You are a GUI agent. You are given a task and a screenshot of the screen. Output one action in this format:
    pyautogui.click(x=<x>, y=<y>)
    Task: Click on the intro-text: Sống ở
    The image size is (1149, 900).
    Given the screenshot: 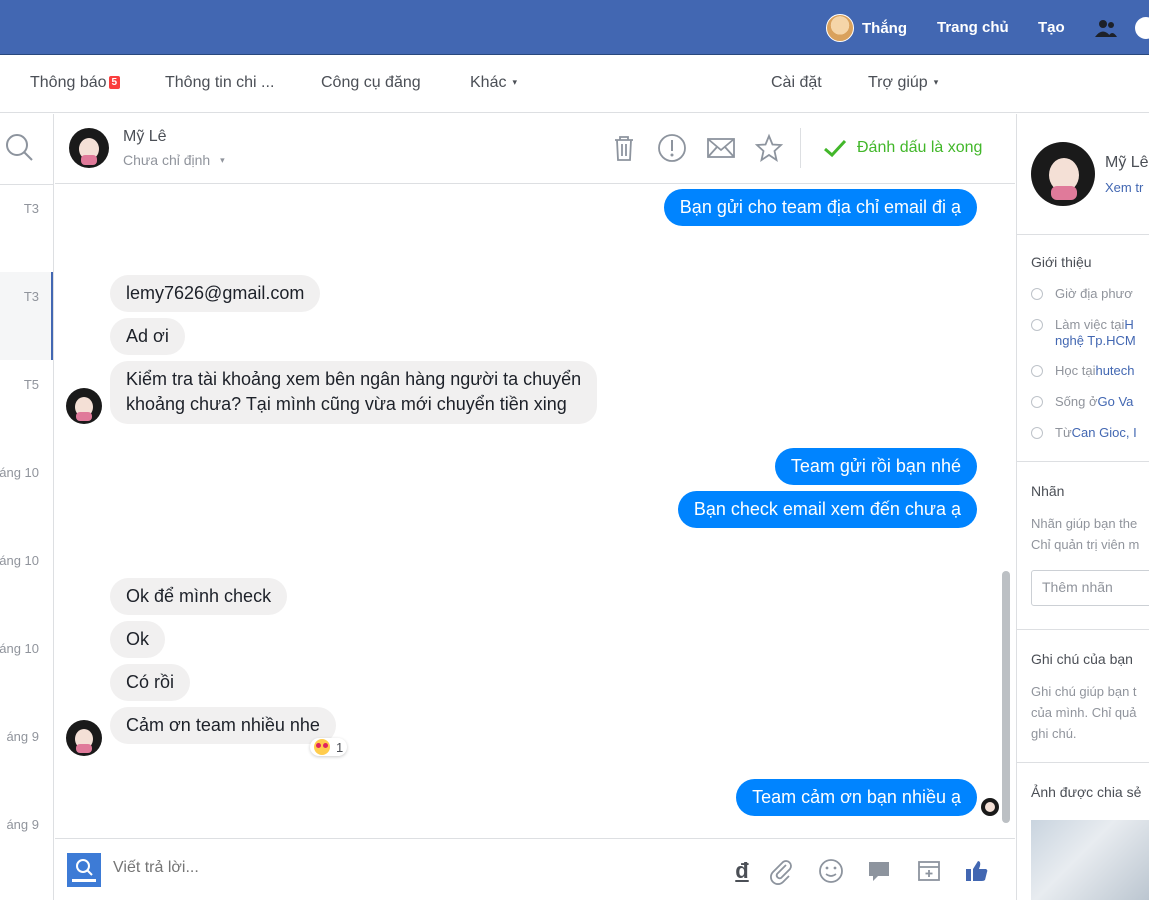 What is the action you would take?
    pyautogui.click(x=1076, y=401)
    